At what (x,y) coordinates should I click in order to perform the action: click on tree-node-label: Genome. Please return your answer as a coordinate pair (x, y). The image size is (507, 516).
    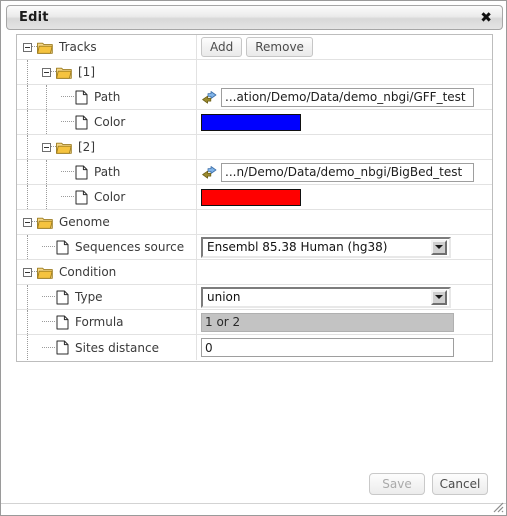
    Looking at the image, I should click on (84, 222).